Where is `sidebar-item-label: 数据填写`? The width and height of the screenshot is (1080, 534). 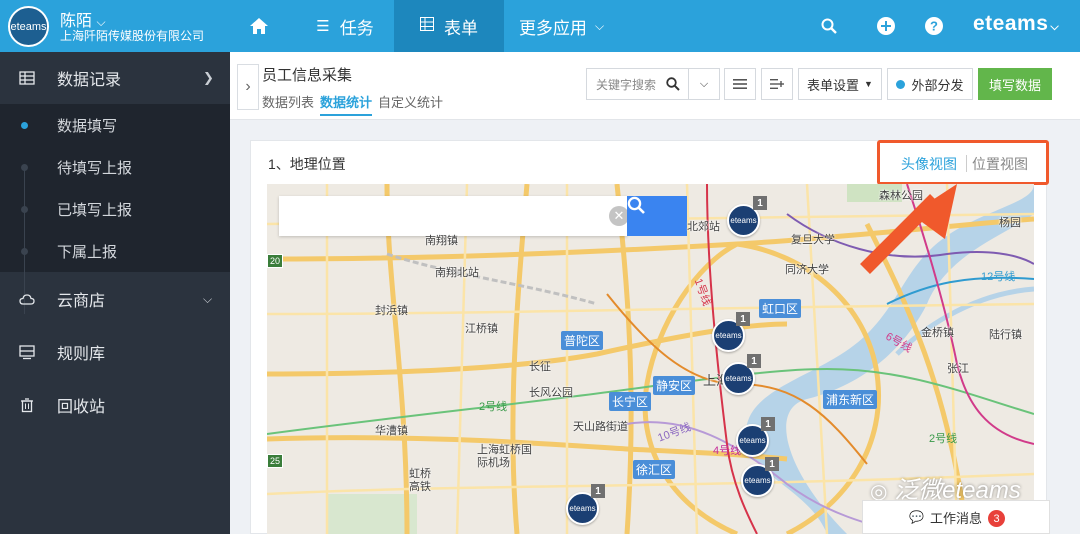
sidebar-item-label: 数据填写 is located at coordinates (87, 126).